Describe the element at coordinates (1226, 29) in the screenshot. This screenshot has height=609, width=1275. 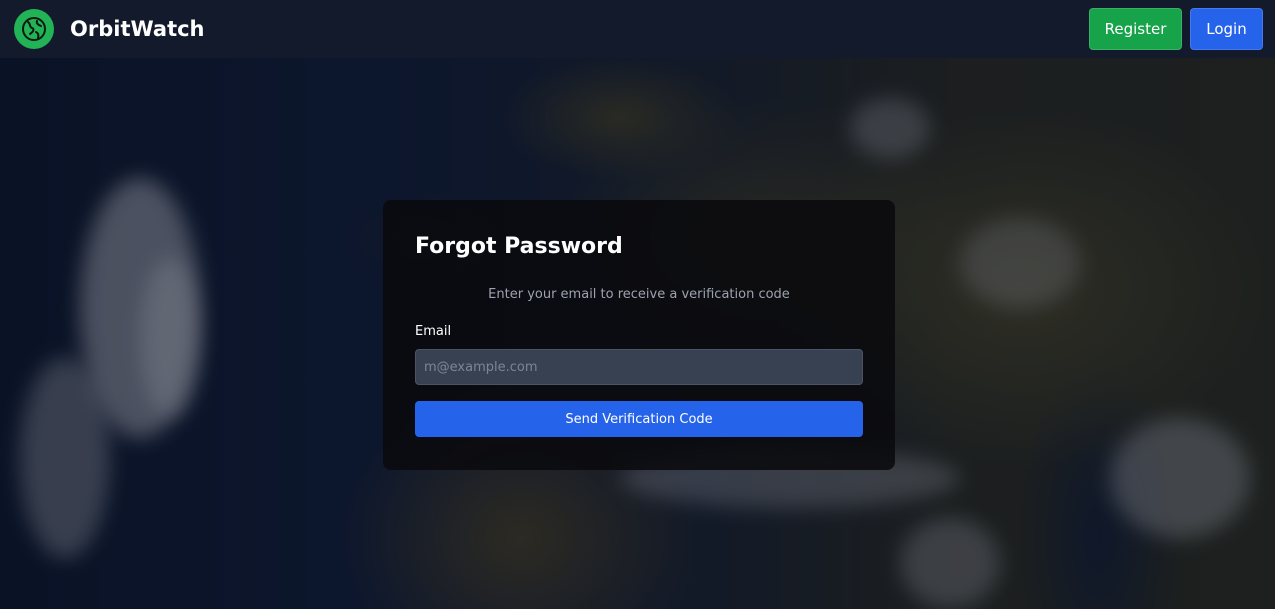
I see `login-button: Login` at that location.